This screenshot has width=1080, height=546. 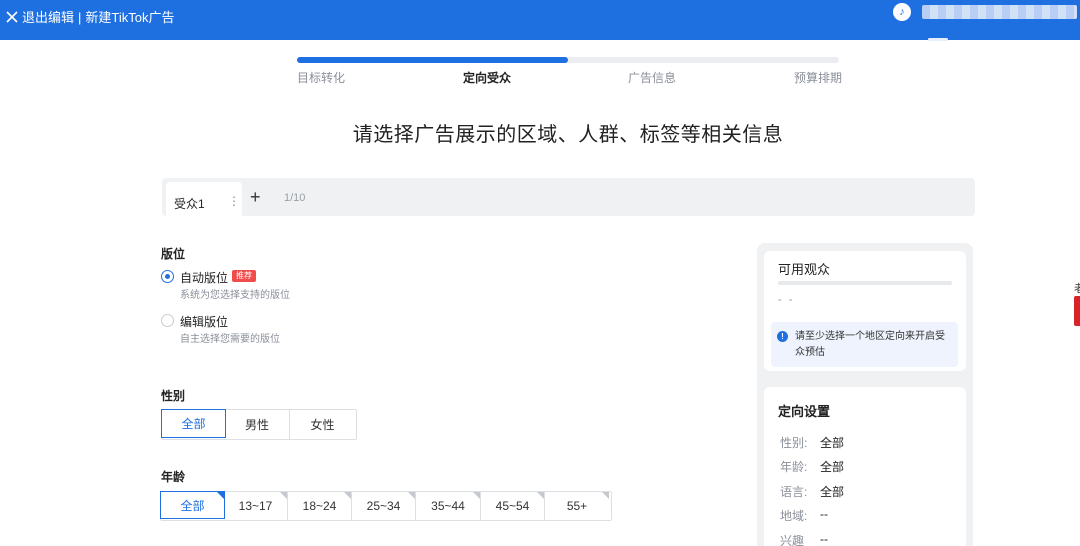 I want to click on setting-key-interest: 兴趣, so click(x=792, y=540).